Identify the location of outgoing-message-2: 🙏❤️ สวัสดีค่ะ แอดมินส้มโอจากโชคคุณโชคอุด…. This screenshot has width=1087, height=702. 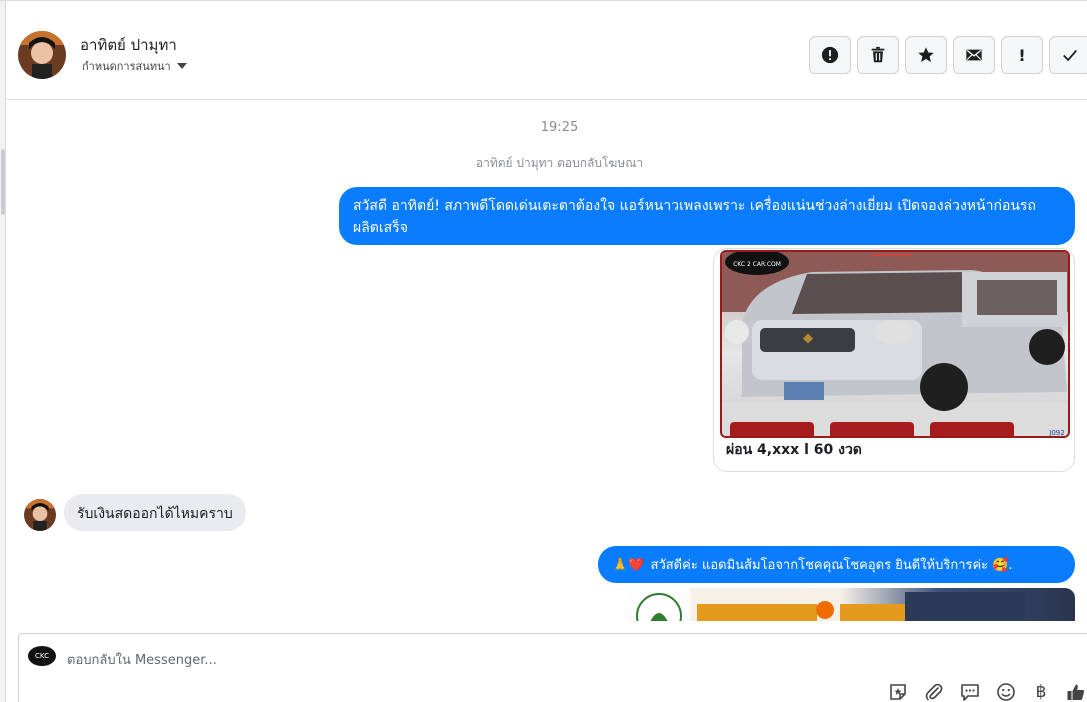
(836, 564).